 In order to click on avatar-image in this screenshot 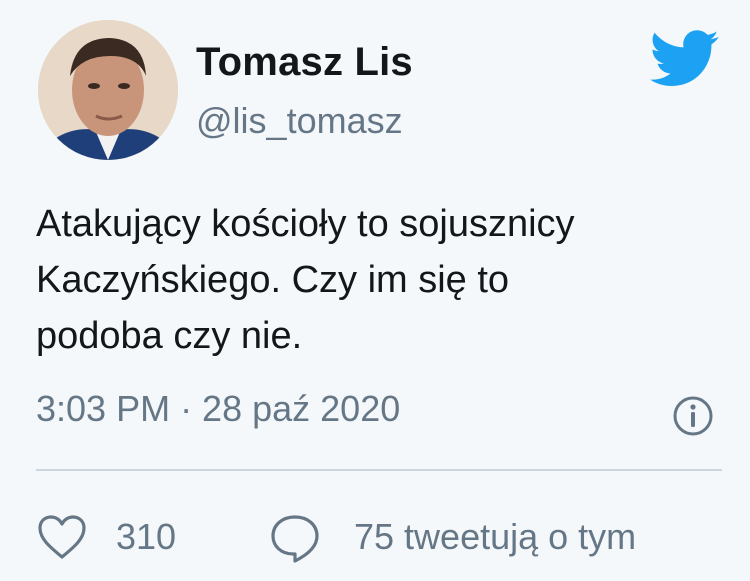, I will do `click(108, 90)`.